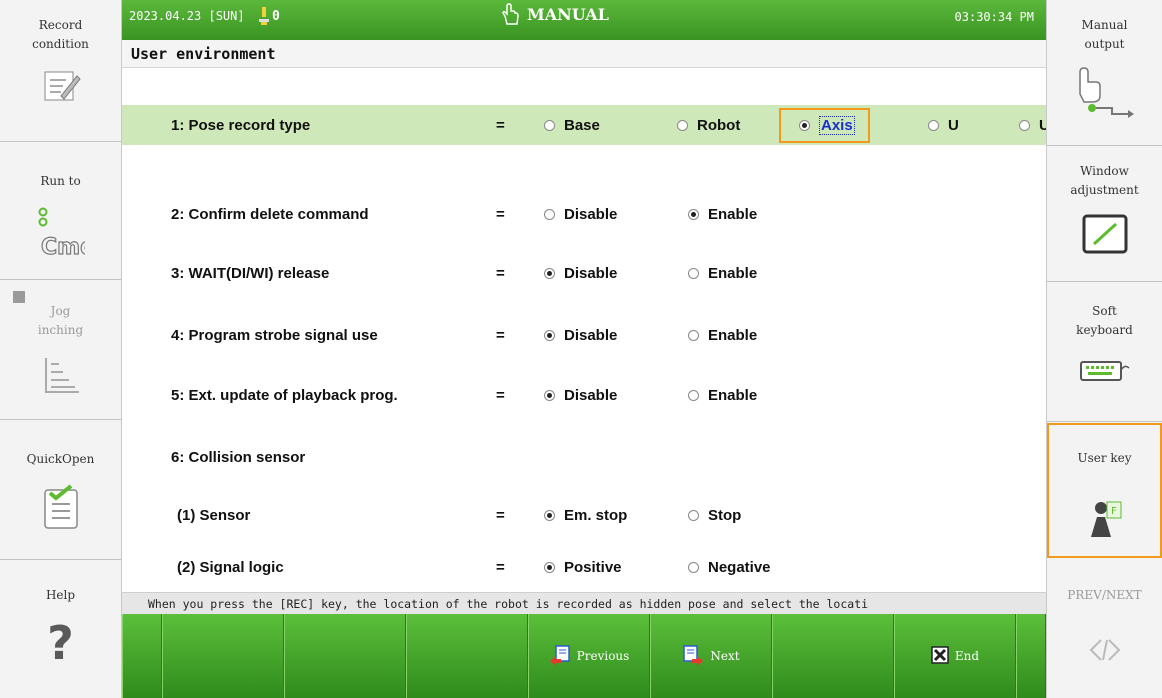  I want to click on jog-inching-label: Jog inching, so click(60, 320).